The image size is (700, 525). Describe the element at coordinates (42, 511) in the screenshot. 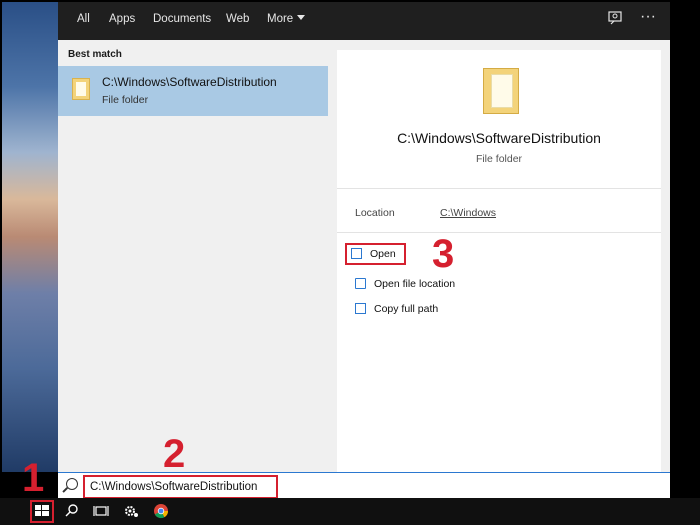

I see `start-button-highlight` at that location.